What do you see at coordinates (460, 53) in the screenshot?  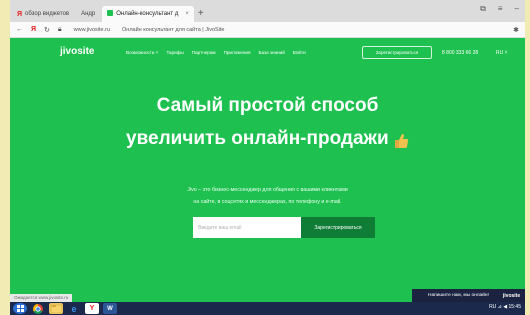 I see `phone-number: 8 800 333 66 28` at bounding box center [460, 53].